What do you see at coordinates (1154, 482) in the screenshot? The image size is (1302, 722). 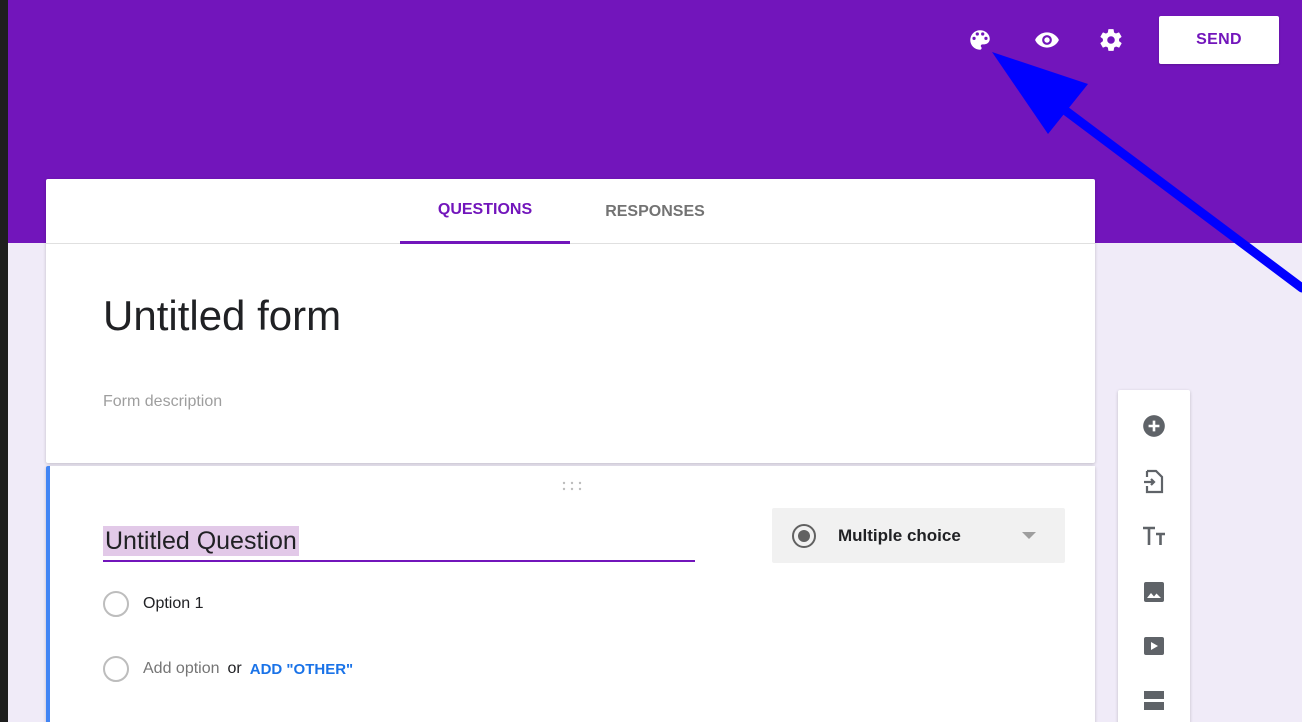 I see `import-questions-icon` at bounding box center [1154, 482].